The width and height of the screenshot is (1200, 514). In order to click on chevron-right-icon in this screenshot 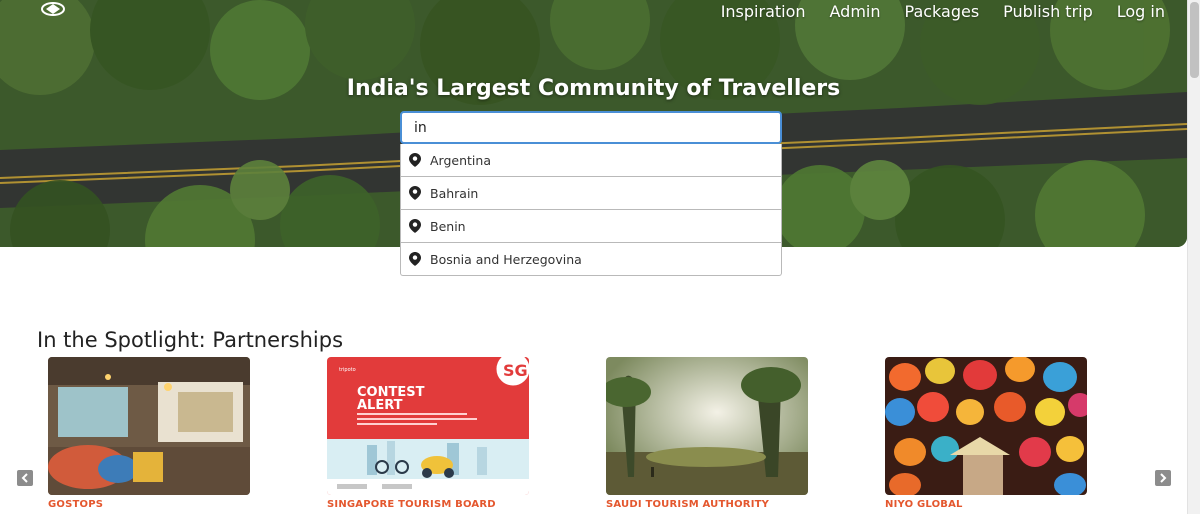, I will do `click(1163, 478)`.